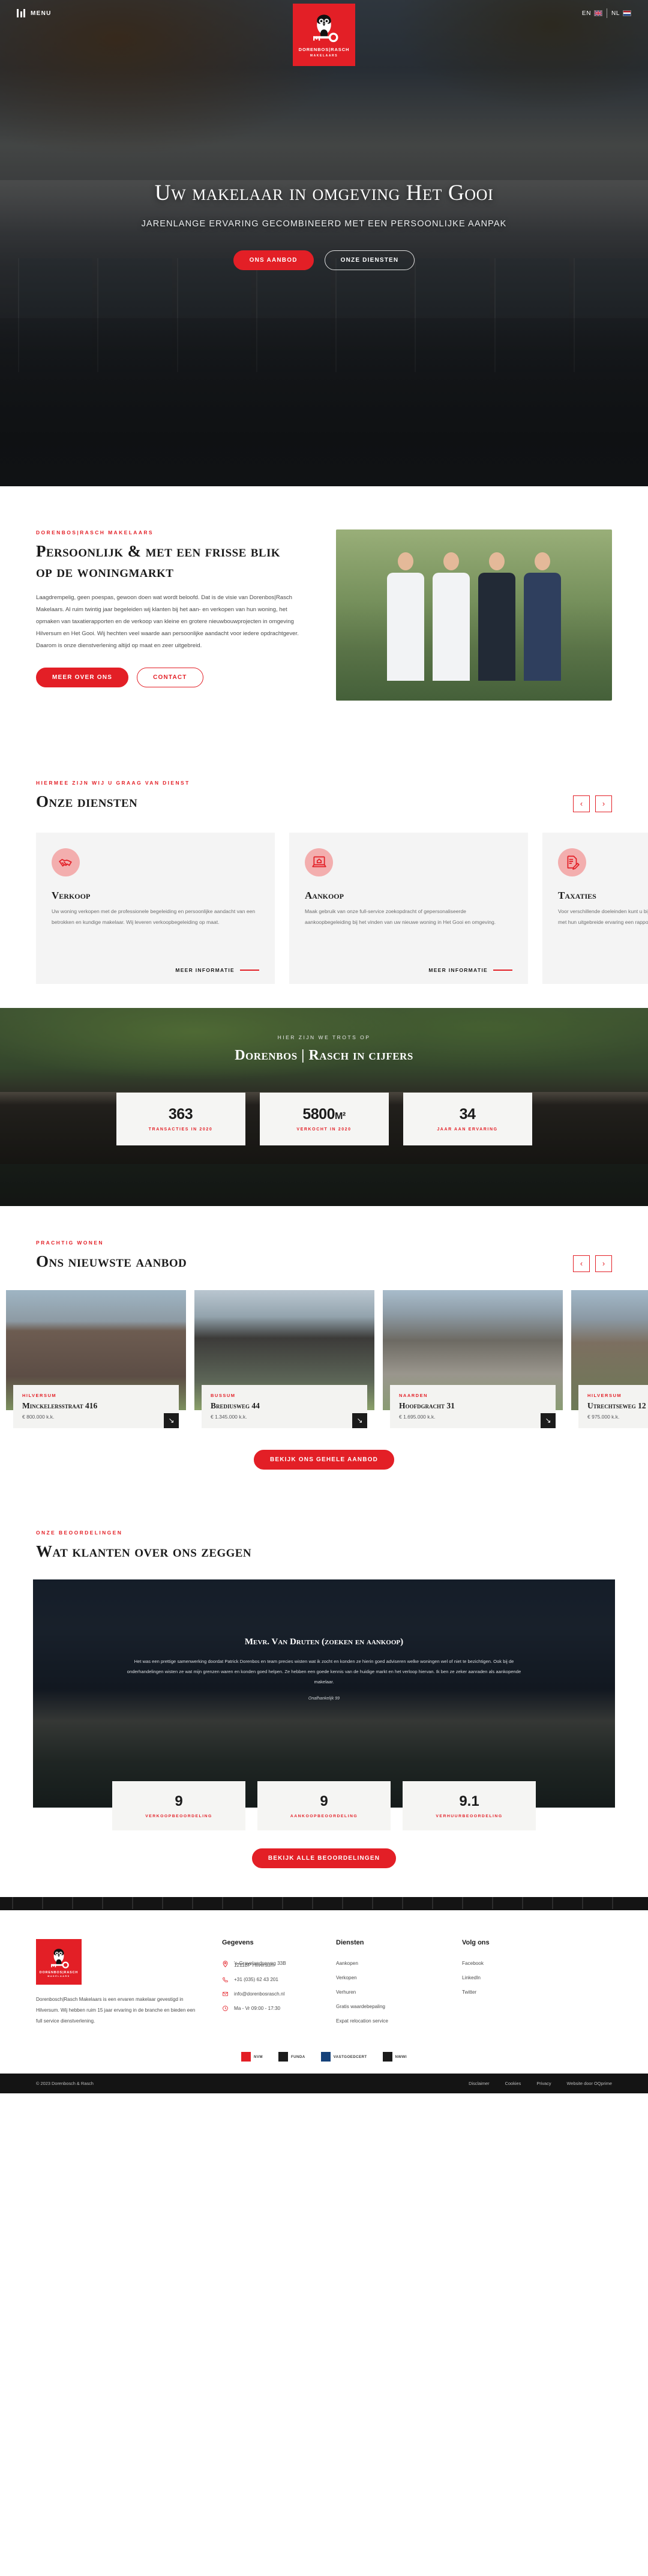 Image resolution: width=648 pixels, height=2576 pixels. I want to click on footer-service-link: Aankopen, so click(387, 1963).